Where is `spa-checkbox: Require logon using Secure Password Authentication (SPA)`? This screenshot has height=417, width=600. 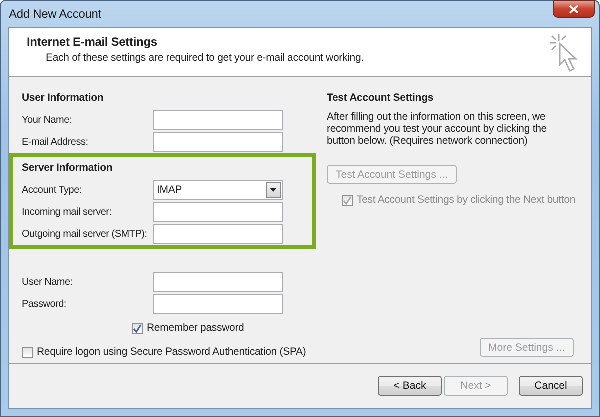 spa-checkbox: Require logon using Secure Password Authentication (SPA) is located at coordinates (170, 352).